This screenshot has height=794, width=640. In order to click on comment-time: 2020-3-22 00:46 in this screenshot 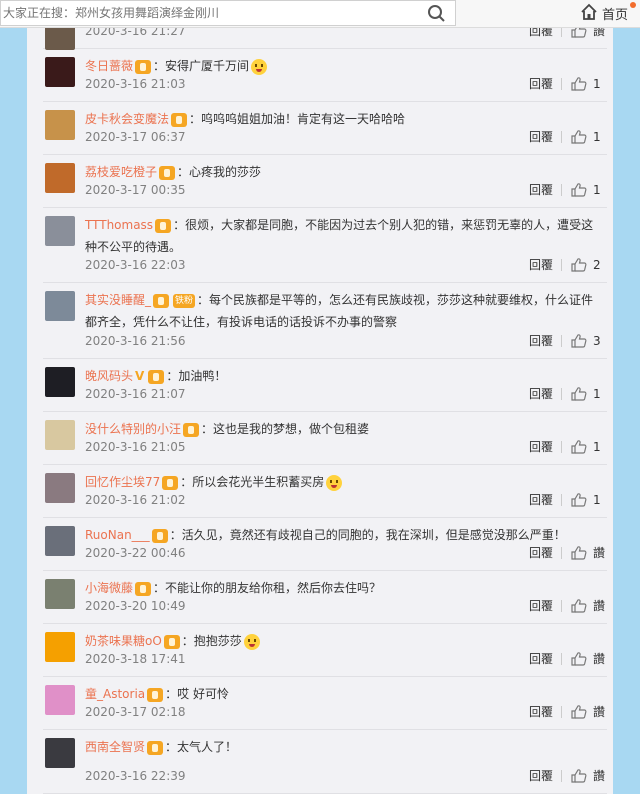, I will do `click(135, 553)`.